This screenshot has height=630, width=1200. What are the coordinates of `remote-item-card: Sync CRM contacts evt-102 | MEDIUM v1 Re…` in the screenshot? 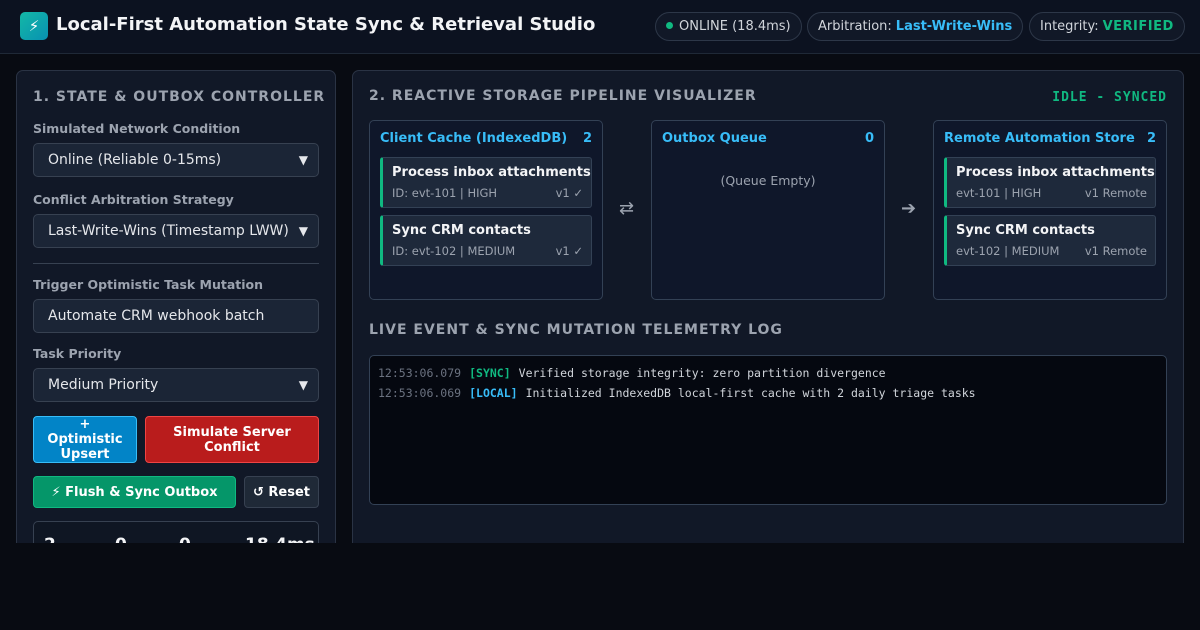 It's located at (1050, 240).